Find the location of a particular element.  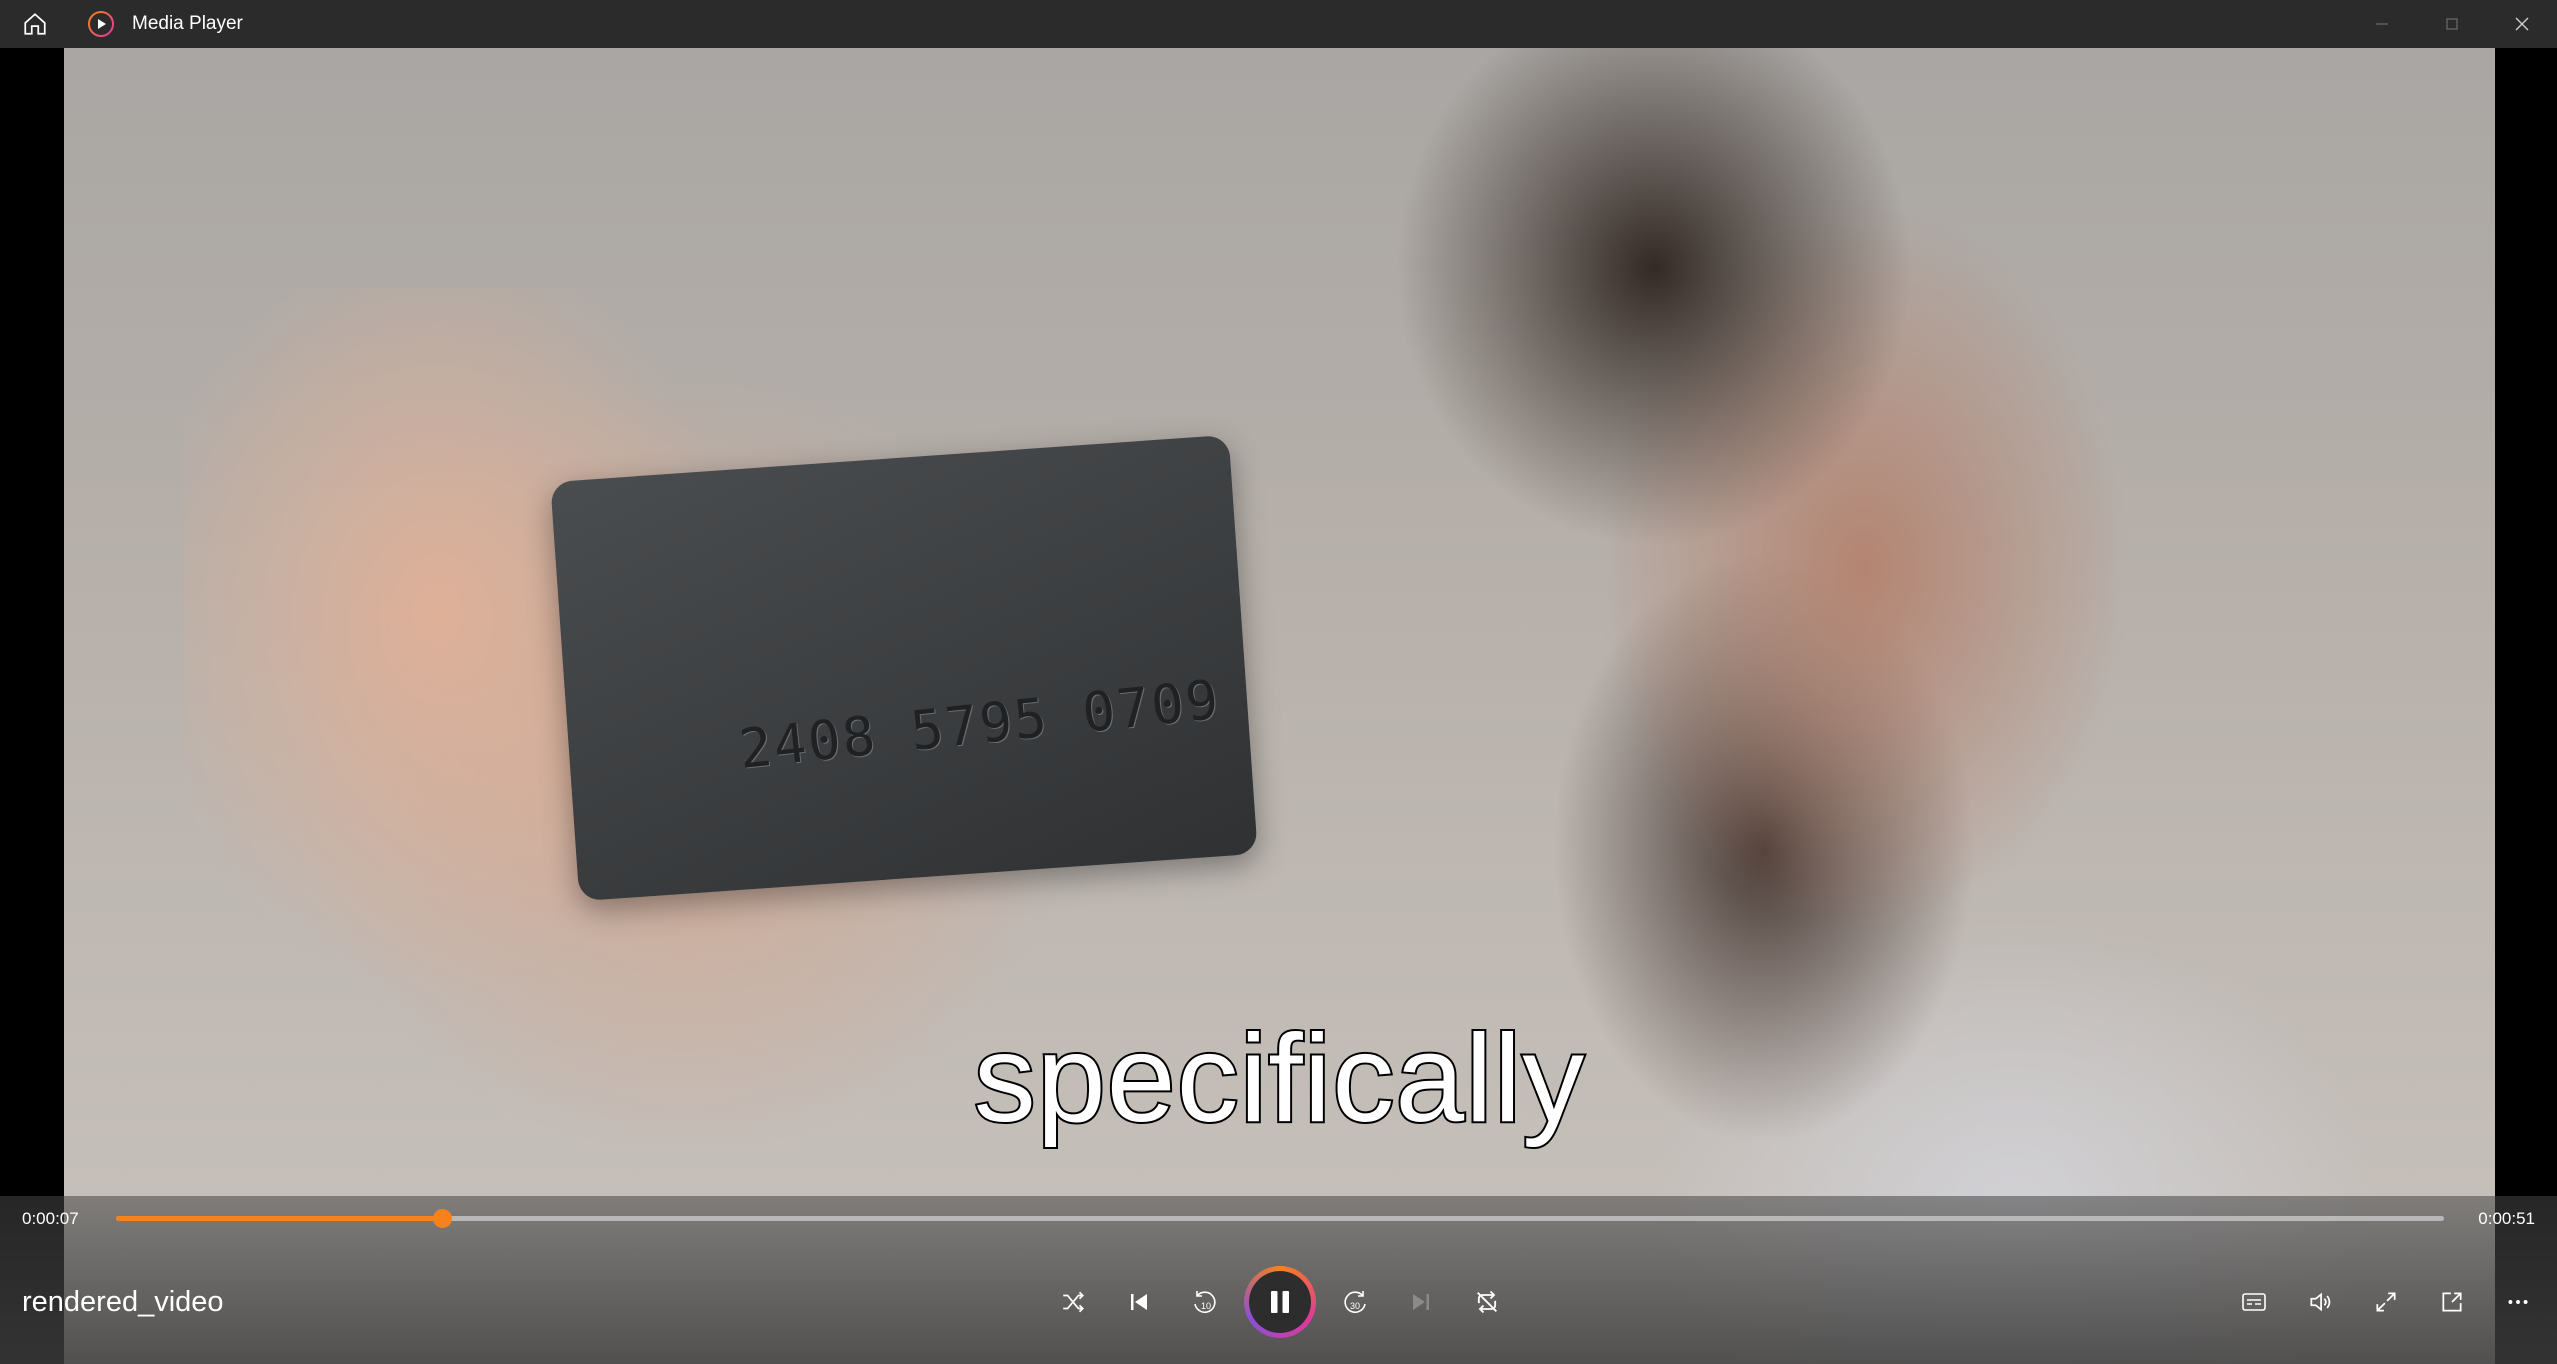

seek-thumb is located at coordinates (442, 1218).